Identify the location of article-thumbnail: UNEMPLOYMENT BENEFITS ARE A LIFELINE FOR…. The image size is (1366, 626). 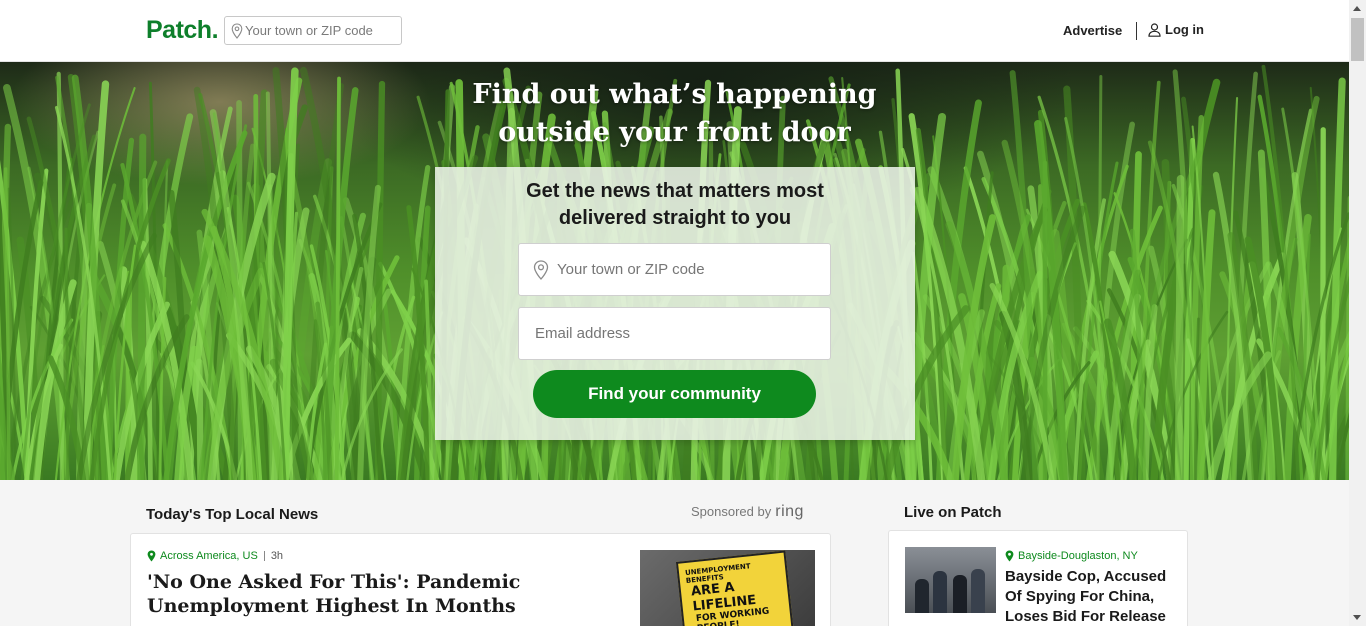
(727, 588).